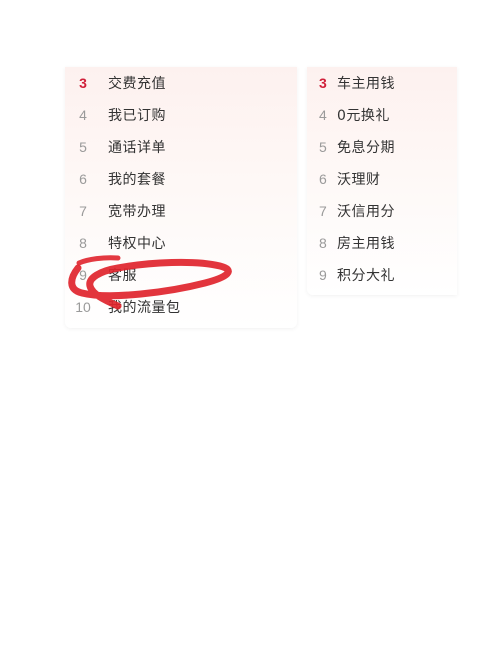 This screenshot has width=500, height=666. What do you see at coordinates (144, 308) in the screenshot?
I see `rank-label: 我的流量包` at bounding box center [144, 308].